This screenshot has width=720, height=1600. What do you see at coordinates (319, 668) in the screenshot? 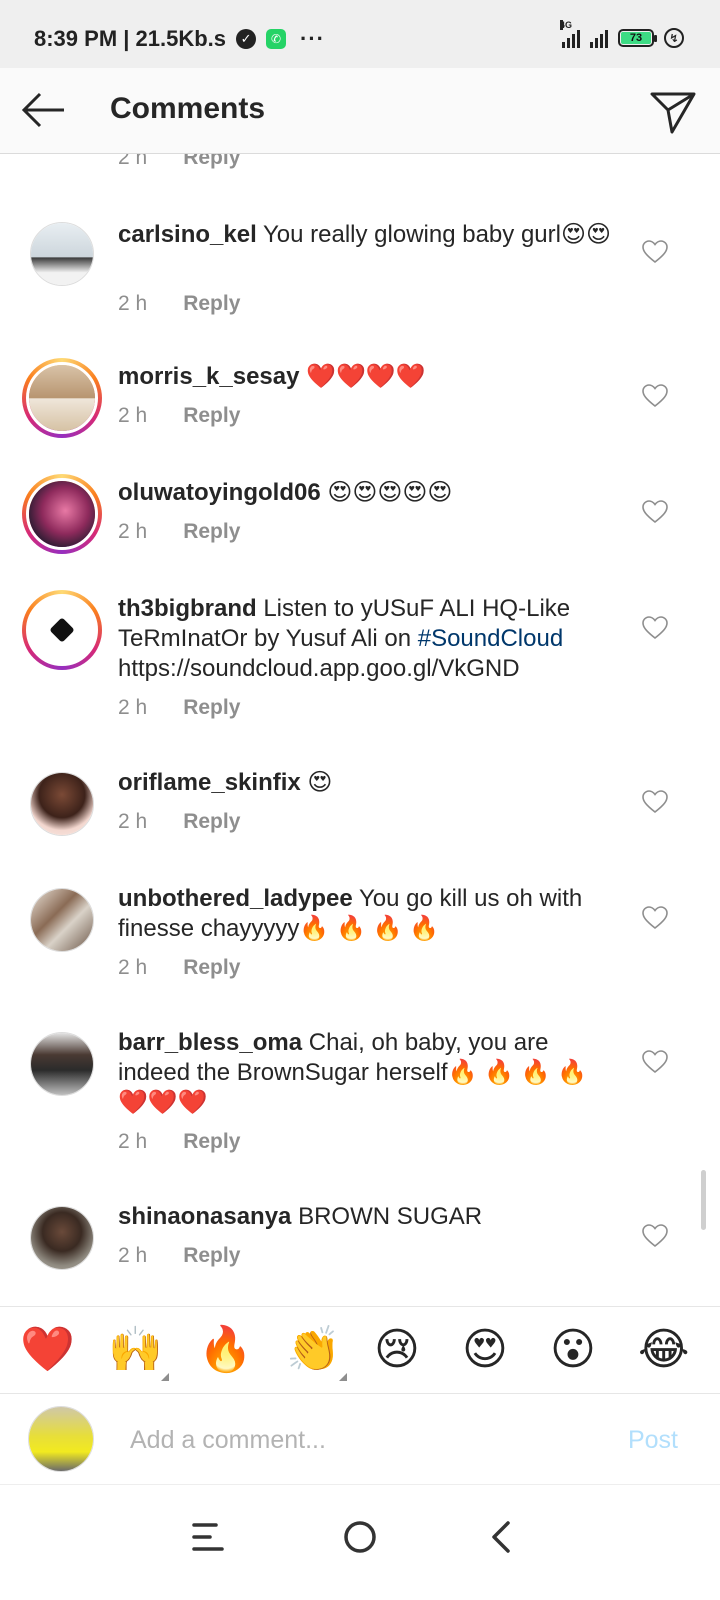
I see `comment-link: https://soundcloud.app.goo.gl/VkGND` at bounding box center [319, 668].